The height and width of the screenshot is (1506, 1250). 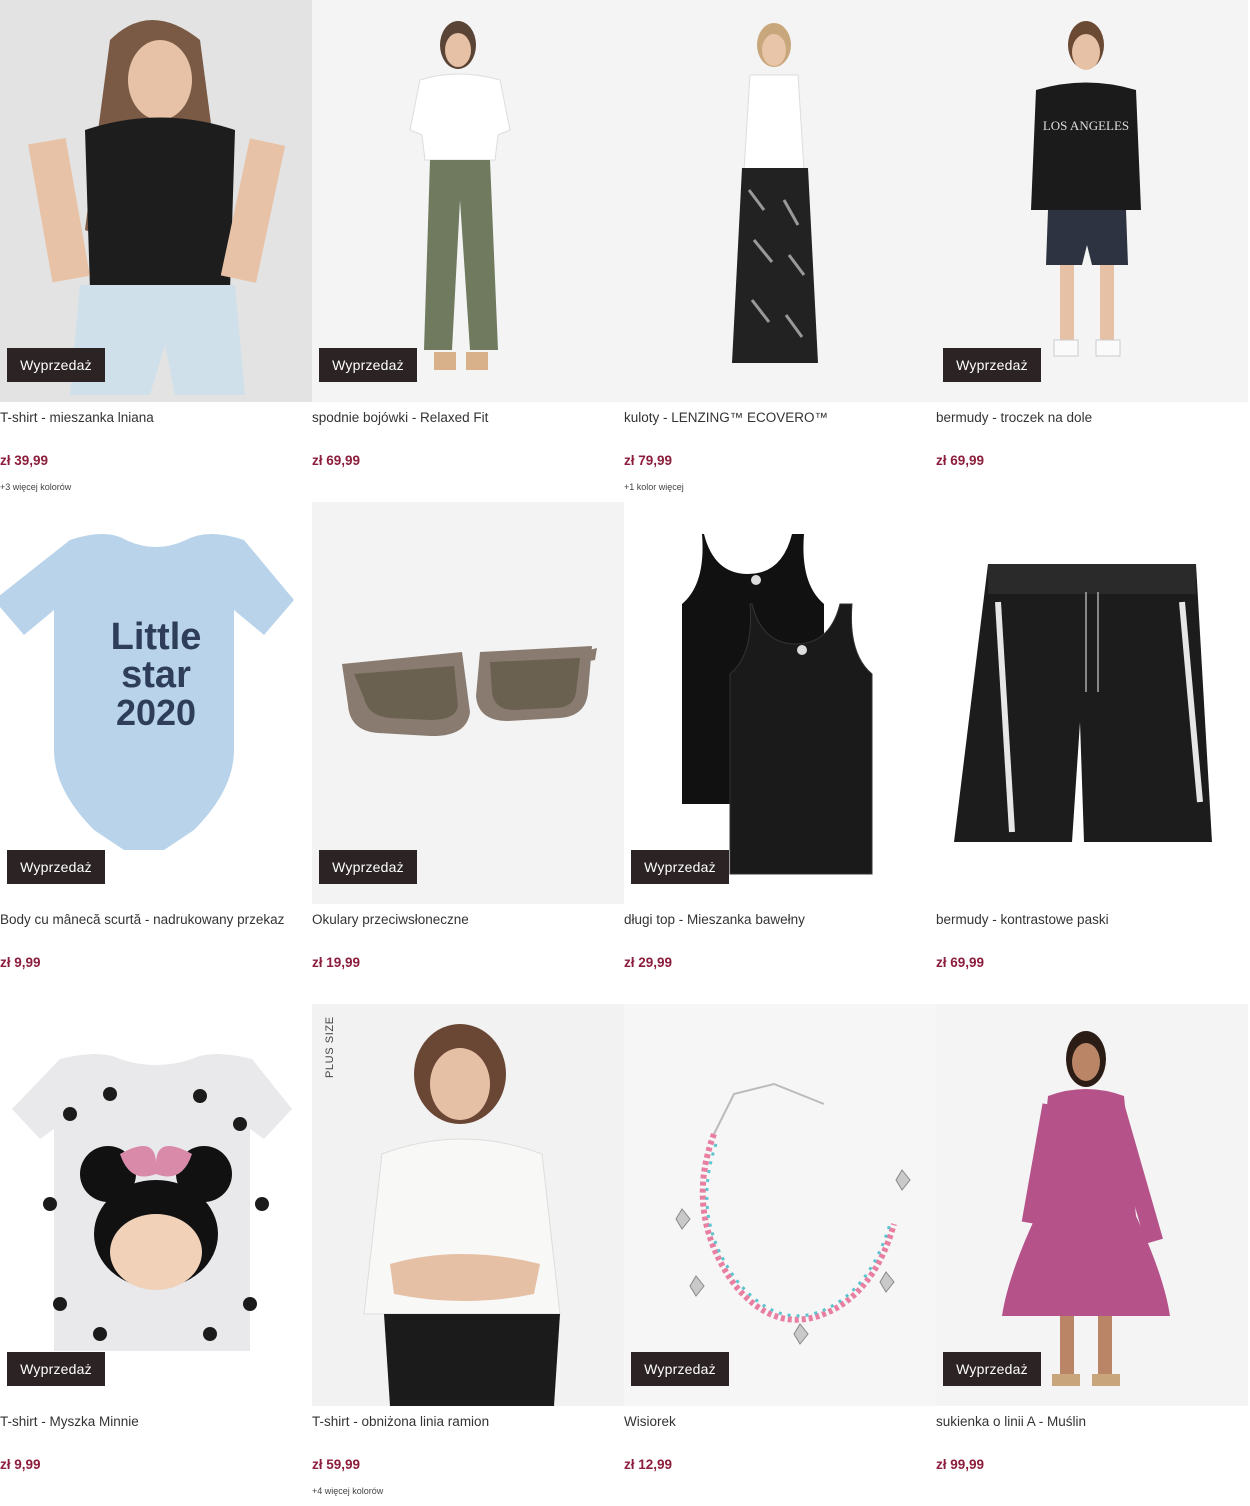 I want to click on product-image: Little star 2020 Wyprzedaż, so click(x=156, y=703).